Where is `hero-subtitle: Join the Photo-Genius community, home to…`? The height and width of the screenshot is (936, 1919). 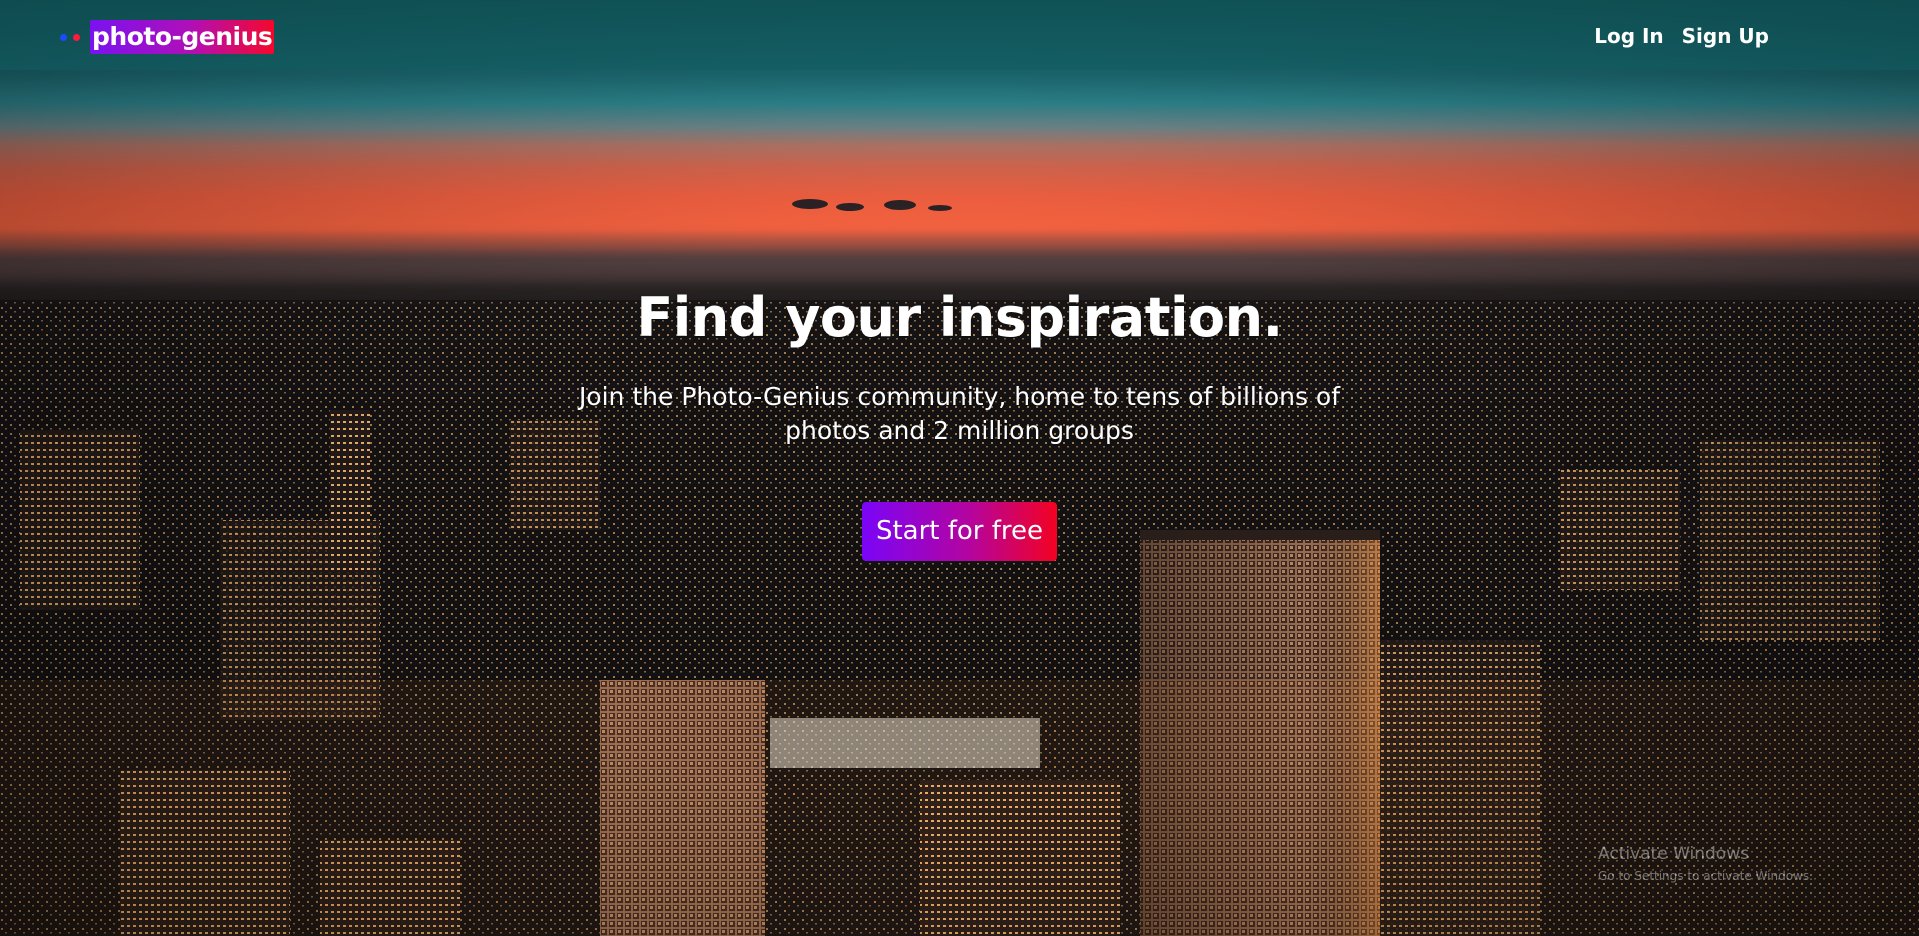
hero-subtitle: Join the Photo-Genius community, home to… is located at coordinates (959, 413).